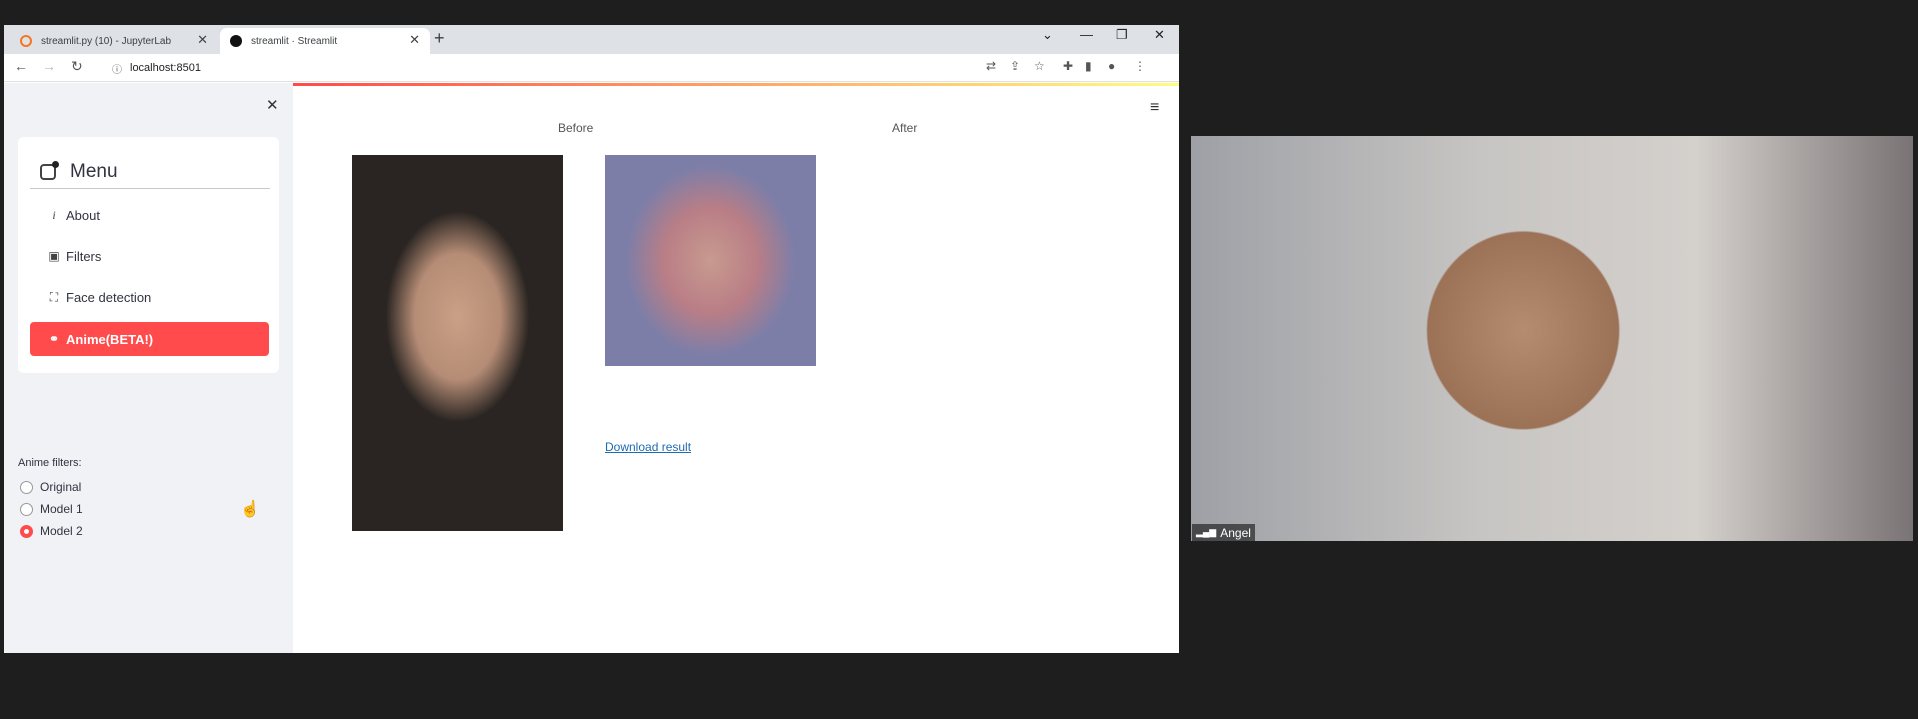  Describe the element at coordinates (1086, 34) in the screenshot. I see `minimize-icon: —` at that location.